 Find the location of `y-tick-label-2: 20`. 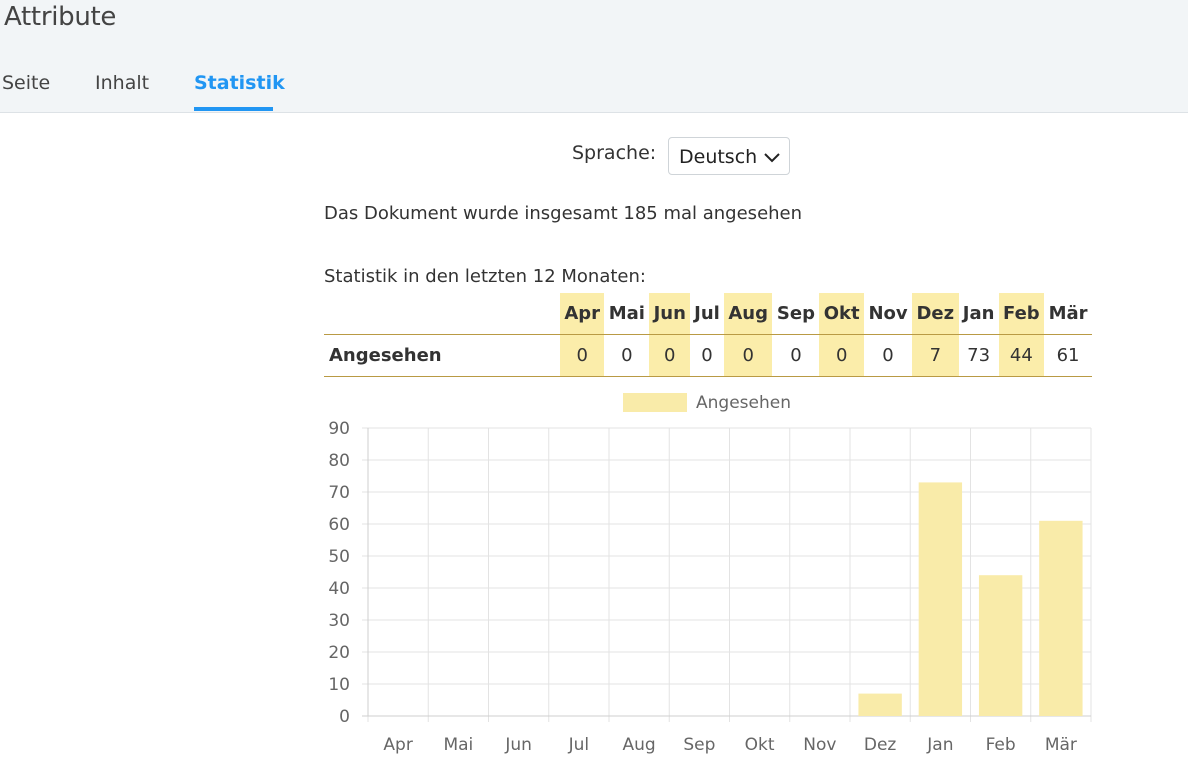

y-tick-label-2: 20 is located at coordinates (339, 653).